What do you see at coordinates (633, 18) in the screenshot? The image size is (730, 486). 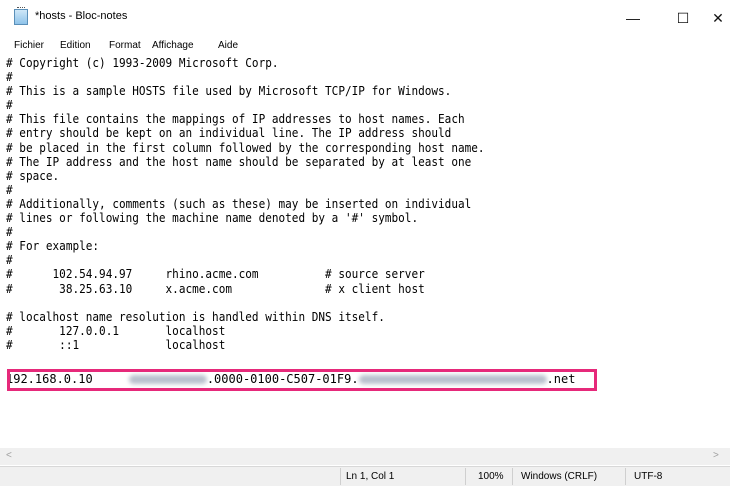 I see `minimize-button: —` at bounding box center [633, 18].